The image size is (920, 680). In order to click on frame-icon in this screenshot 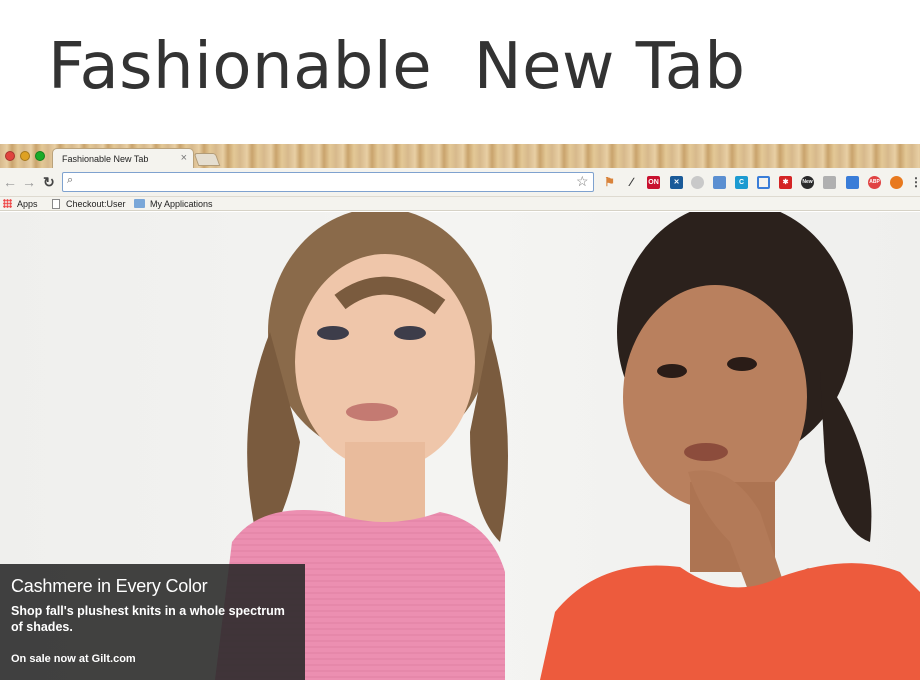, I will do `click(763, 182)`.